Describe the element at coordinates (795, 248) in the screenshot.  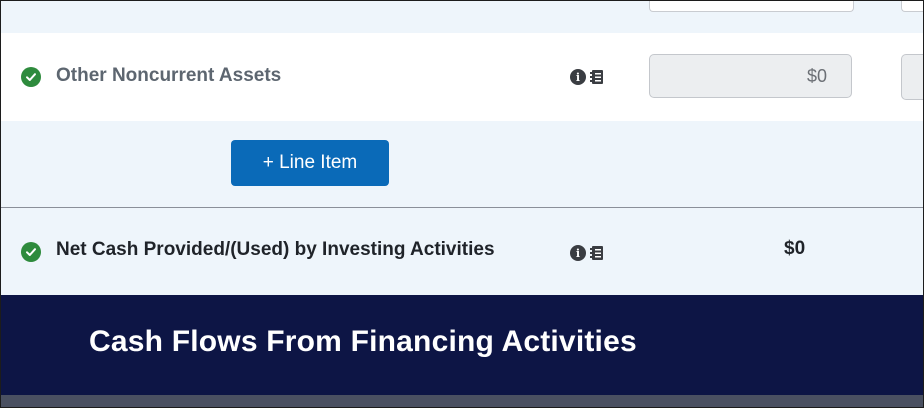
I see `net-amount-value: $0` at that location.